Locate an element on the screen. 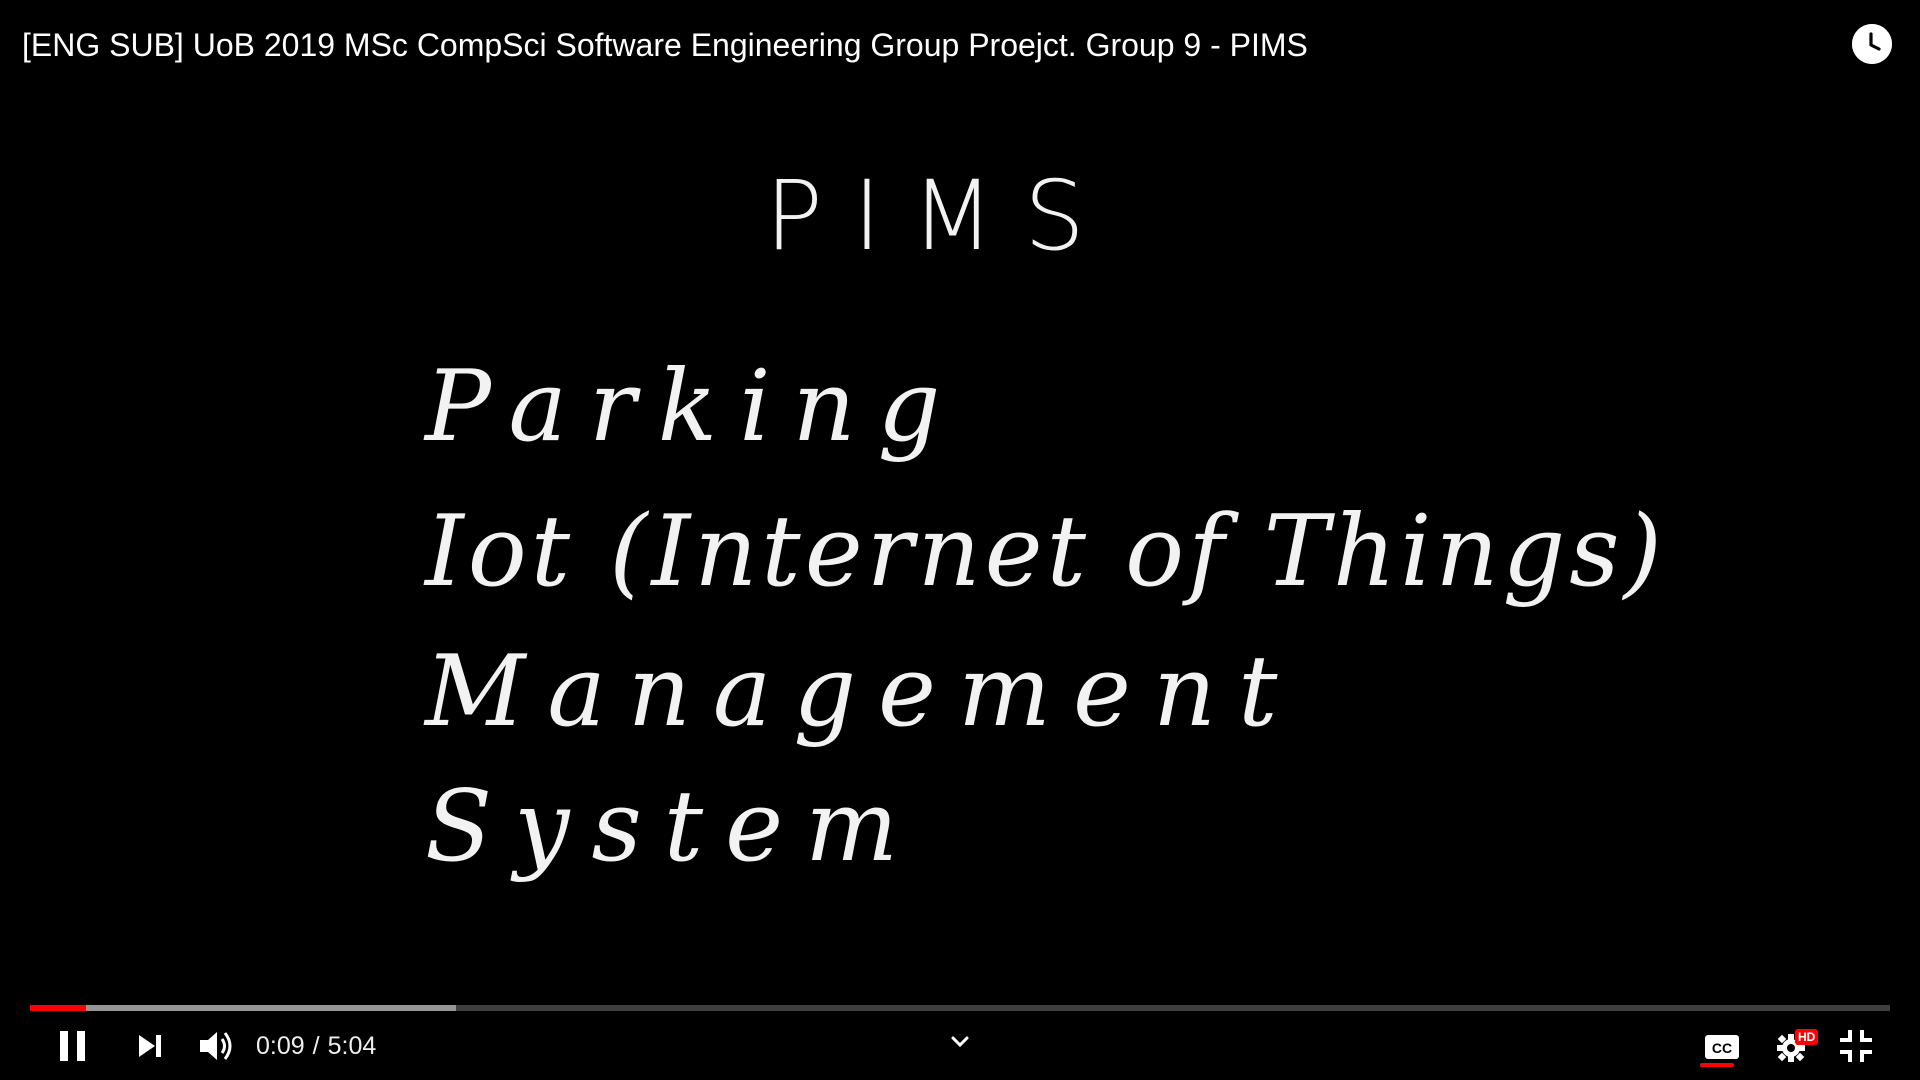 This screenshot has height=1080, width=1920. pause-icon is located at coordinates (72, 1046).